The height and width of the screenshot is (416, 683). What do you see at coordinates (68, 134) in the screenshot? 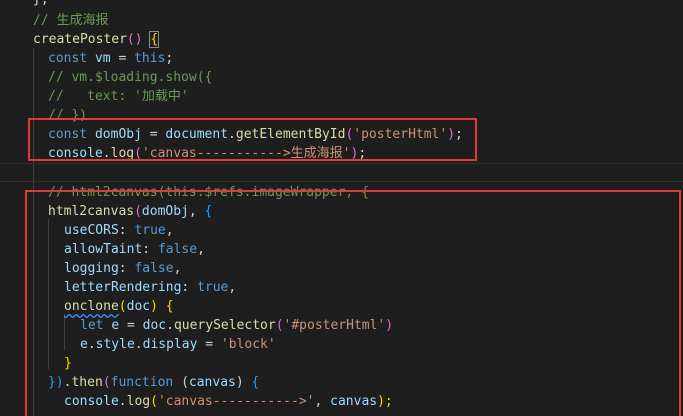
I see `code-token: const` at bounding box center [68, 134].